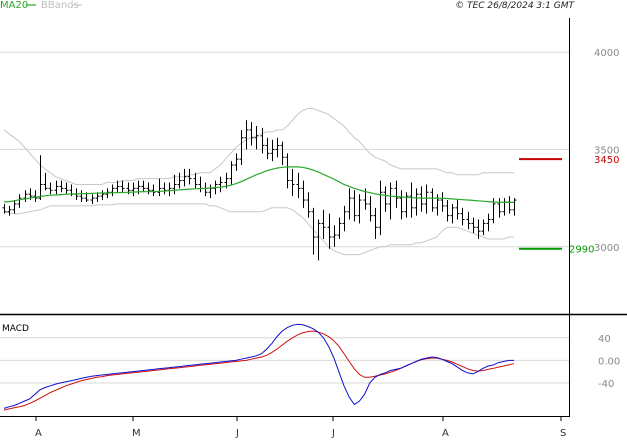  What do you see at coordinates (581, 250) in the screenshot?
I see `support-label: 2990` at bounding box center [581, 250].